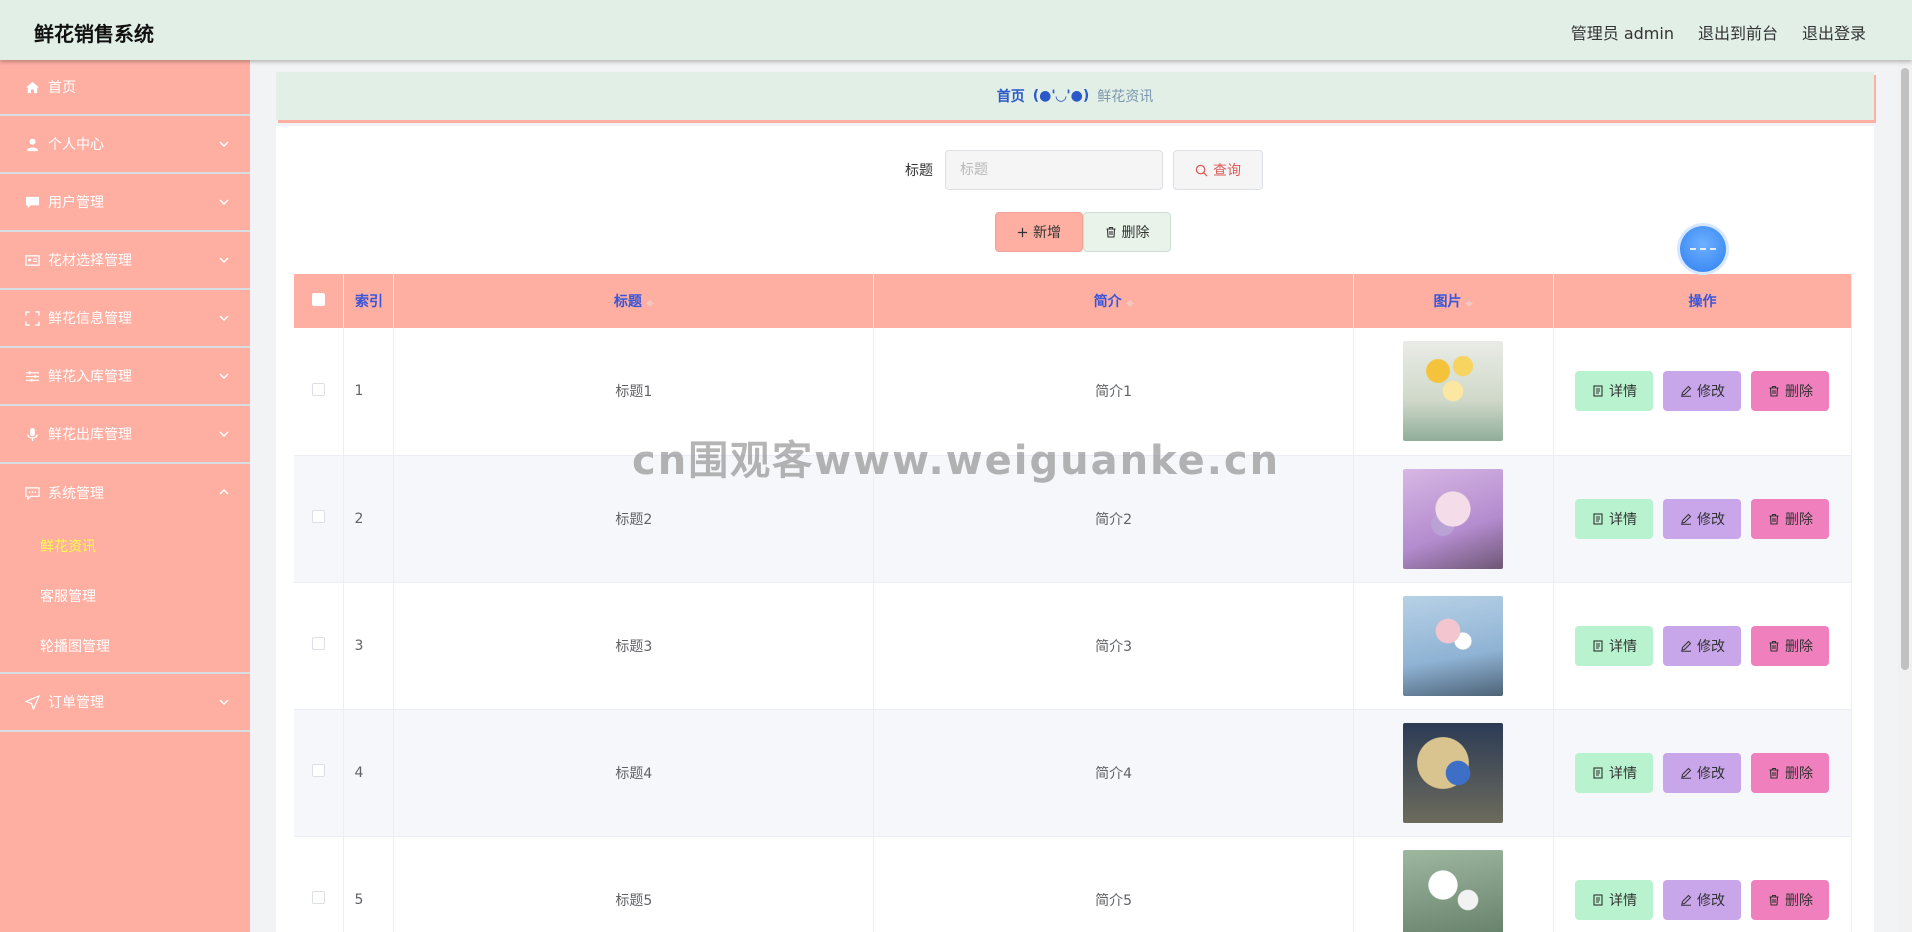  I want to click on row-ops-cell: 详情 修改 删除, so click(1703, 773).